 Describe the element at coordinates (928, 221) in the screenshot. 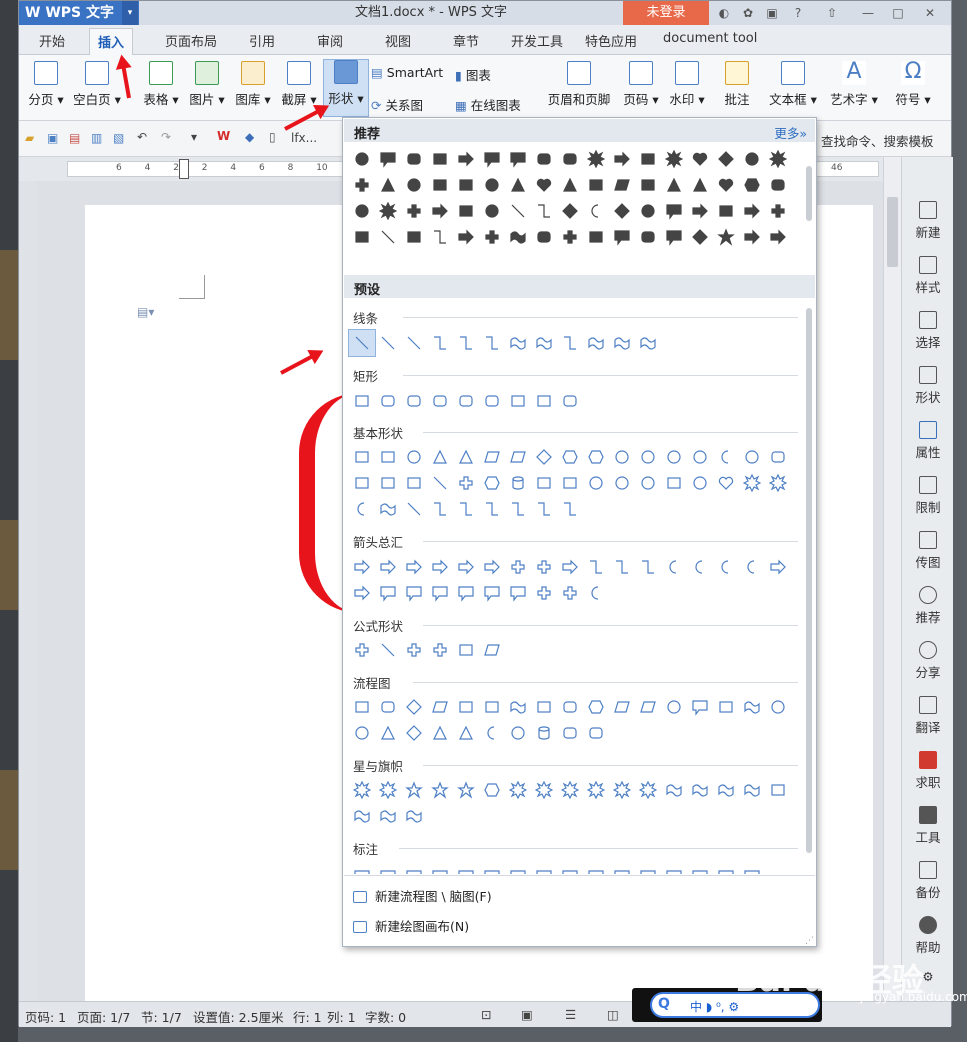

I see `panel-new: 新建` at that location.